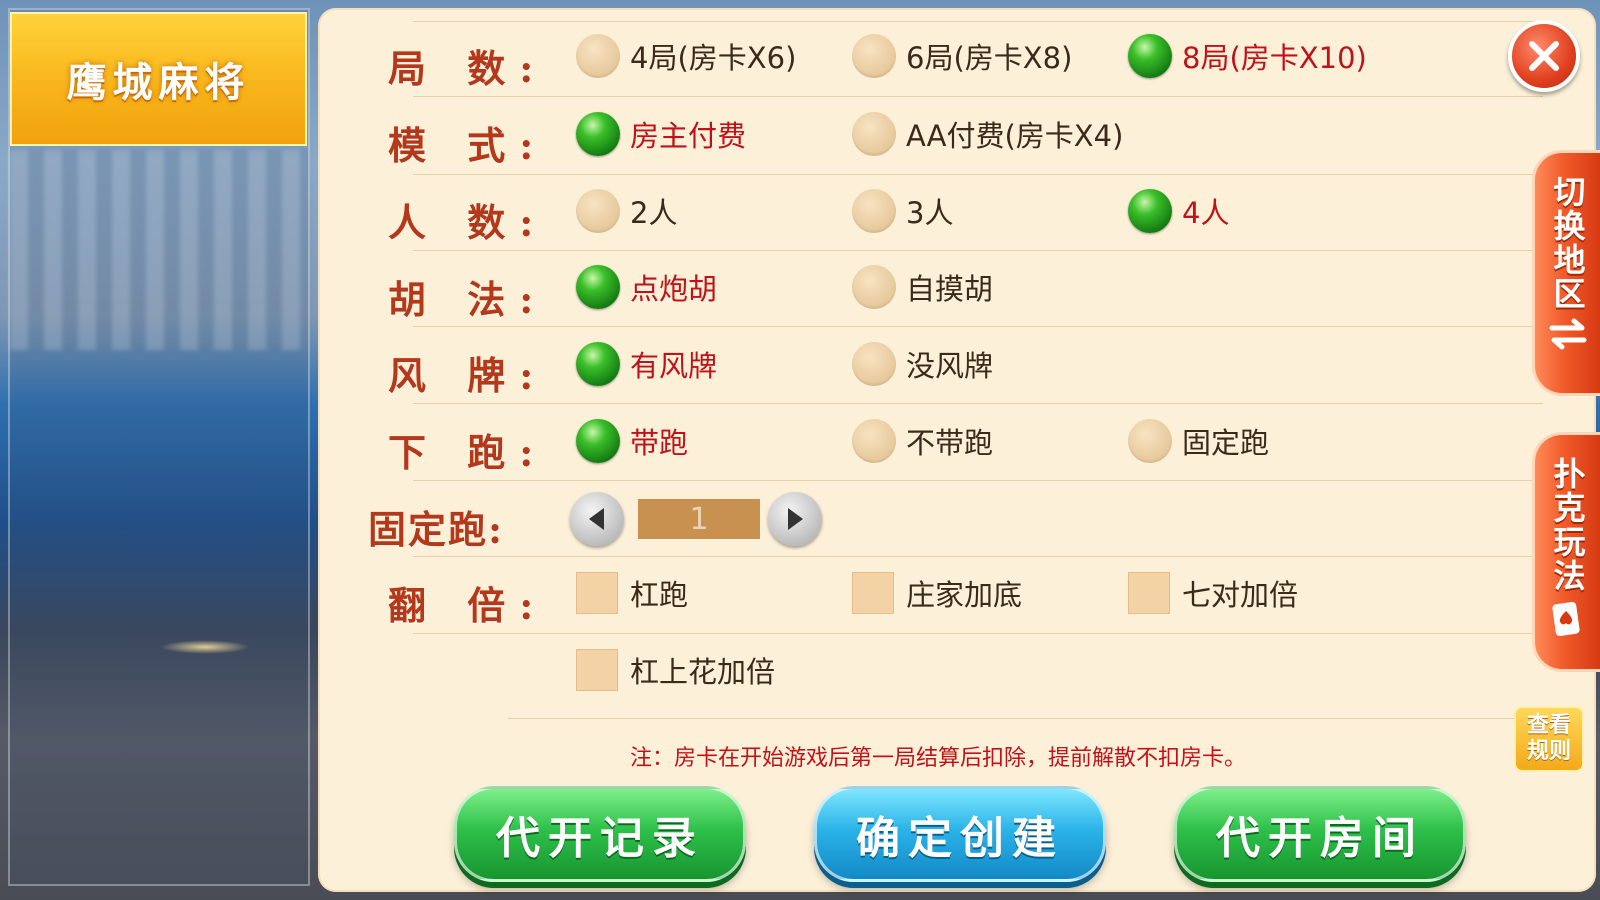 This screenshot has height=900, width=1600. I want to click on players-option-4: 4人, so click(1178, 211).